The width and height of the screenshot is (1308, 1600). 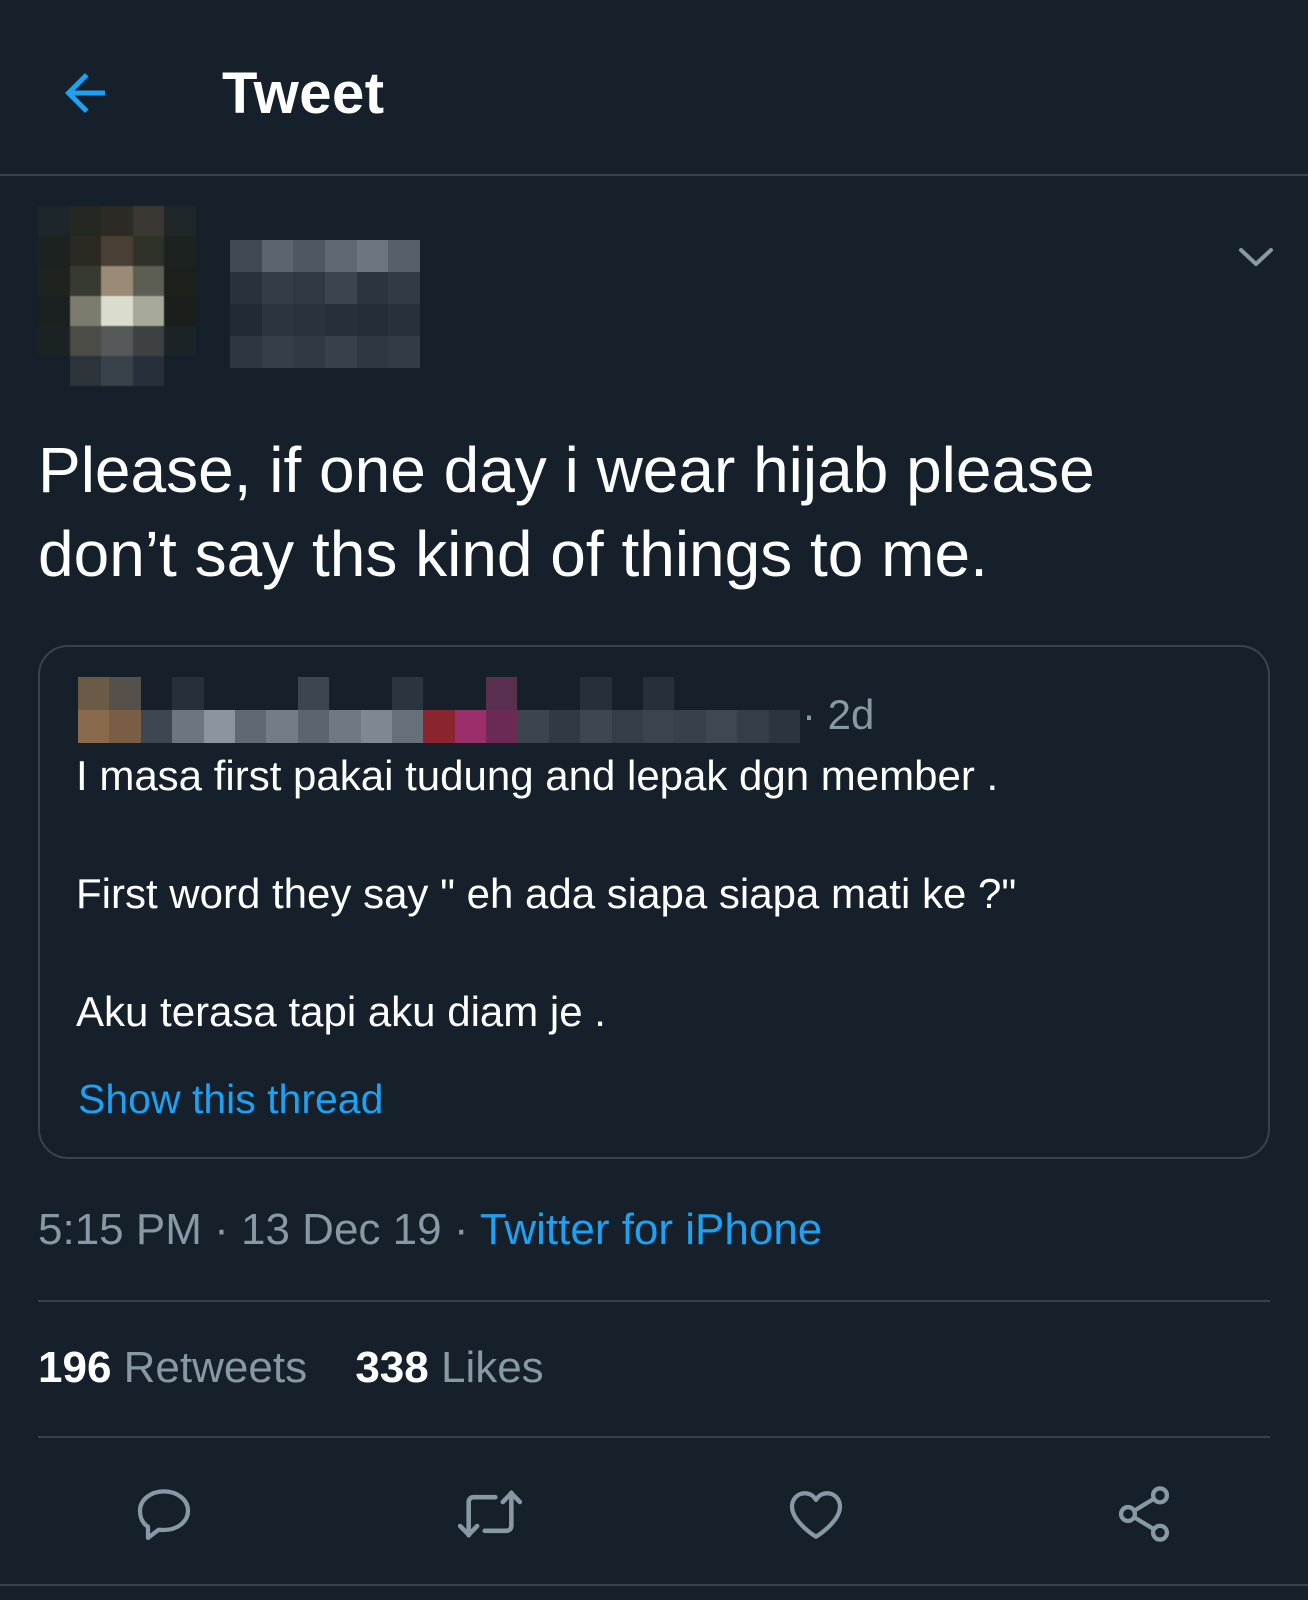 I want to click on chevron-down-icon, so click(x=1256, y=257).